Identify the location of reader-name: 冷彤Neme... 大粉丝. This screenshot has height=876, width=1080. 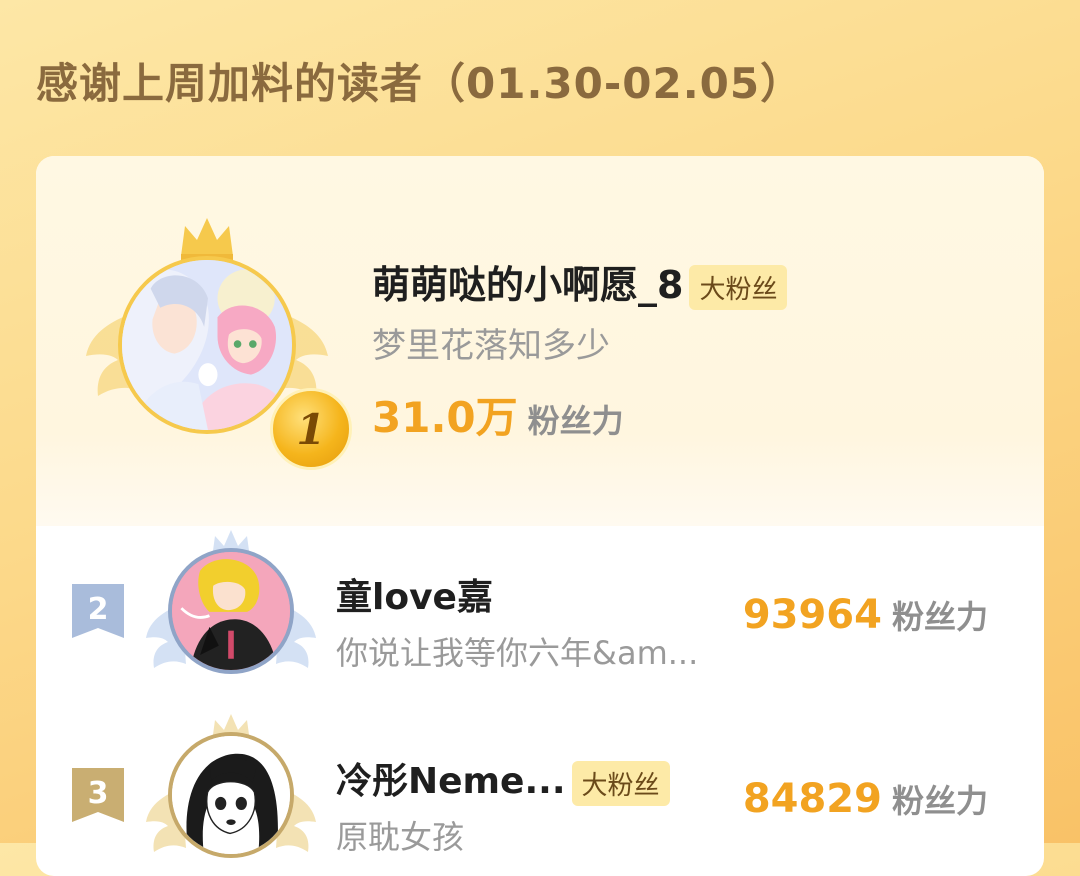
(503, 779).